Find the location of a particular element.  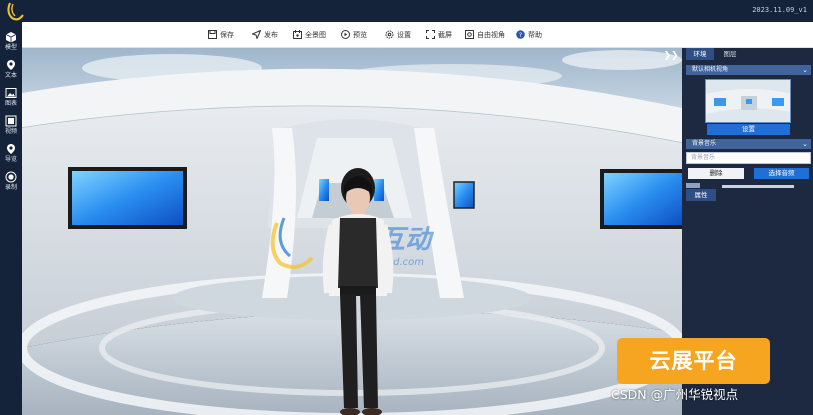

platform-badge: 云展平台 is located at coordinates (693, 361).